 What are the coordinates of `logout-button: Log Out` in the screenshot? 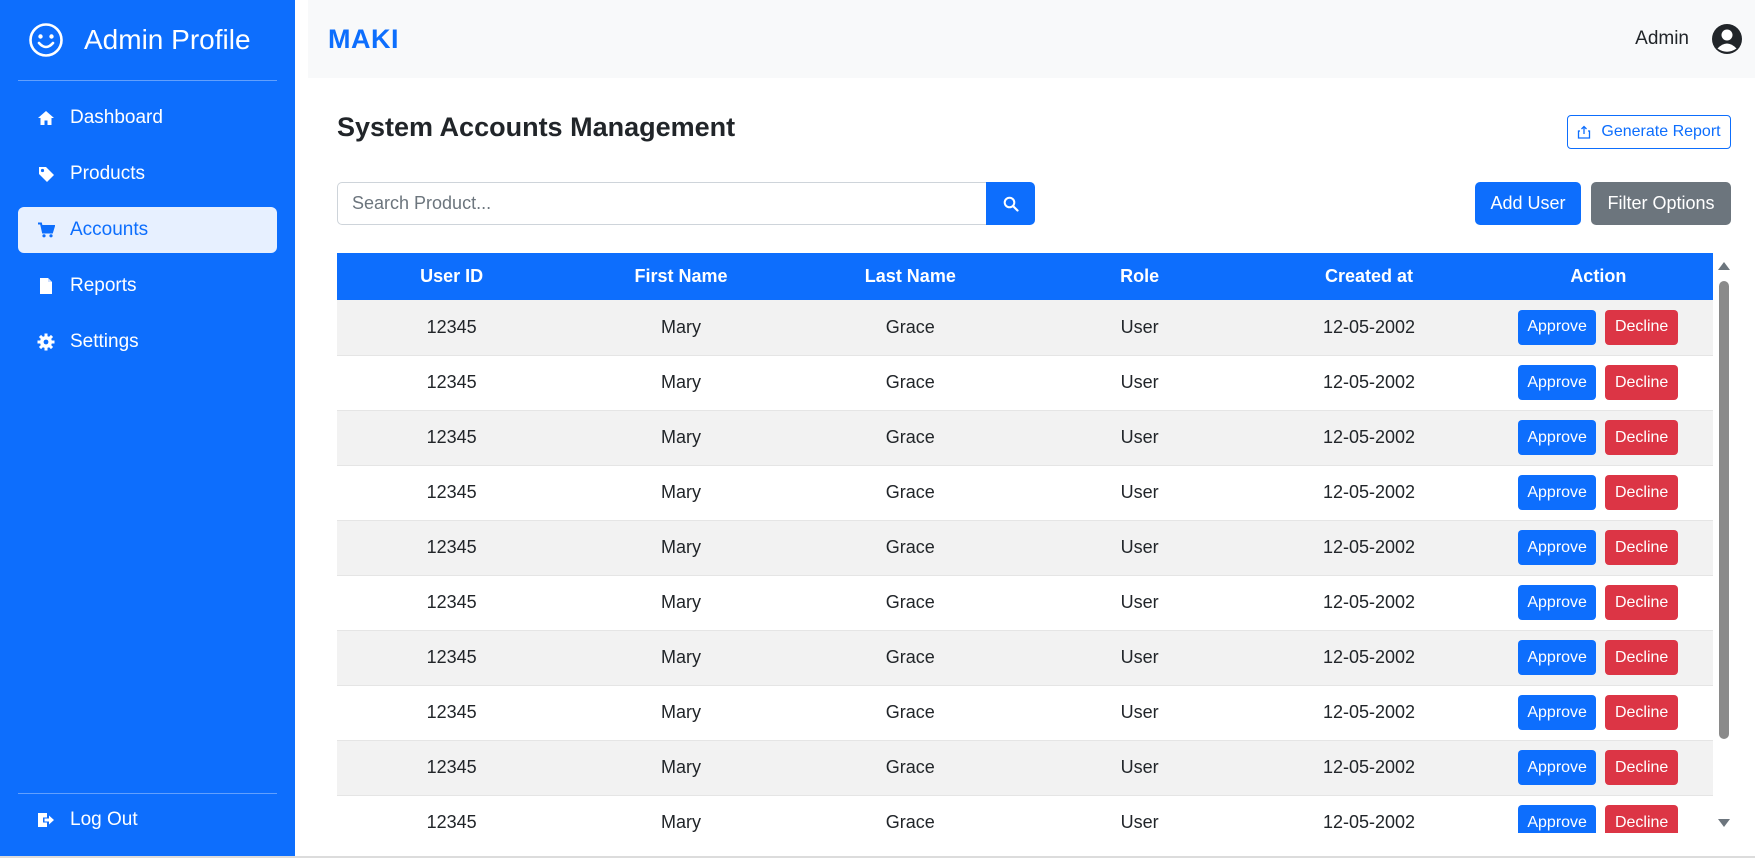 It's located at (147, 820).